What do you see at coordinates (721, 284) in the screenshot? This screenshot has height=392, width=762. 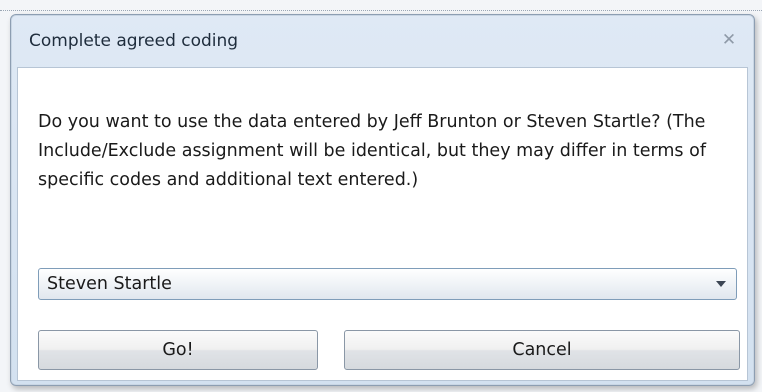 I see `chevron-down-icon` at bounding box center [721, 284].